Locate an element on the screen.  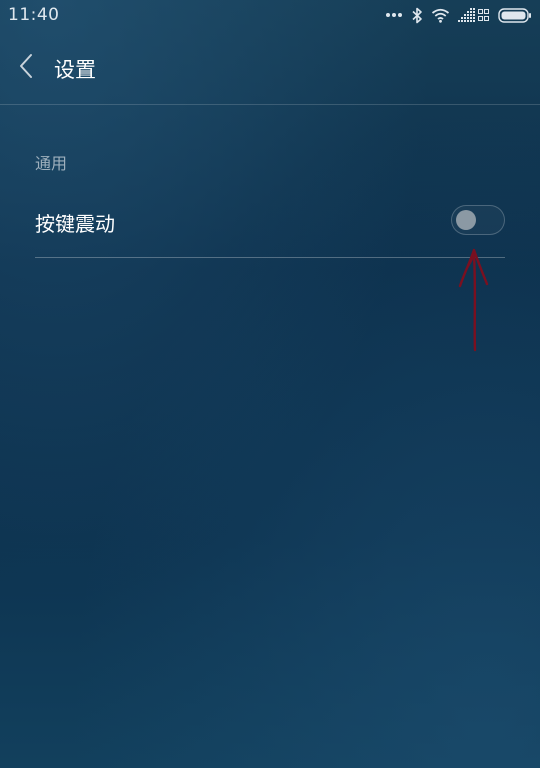
wifi-icon is located at coordinates (440, 15).